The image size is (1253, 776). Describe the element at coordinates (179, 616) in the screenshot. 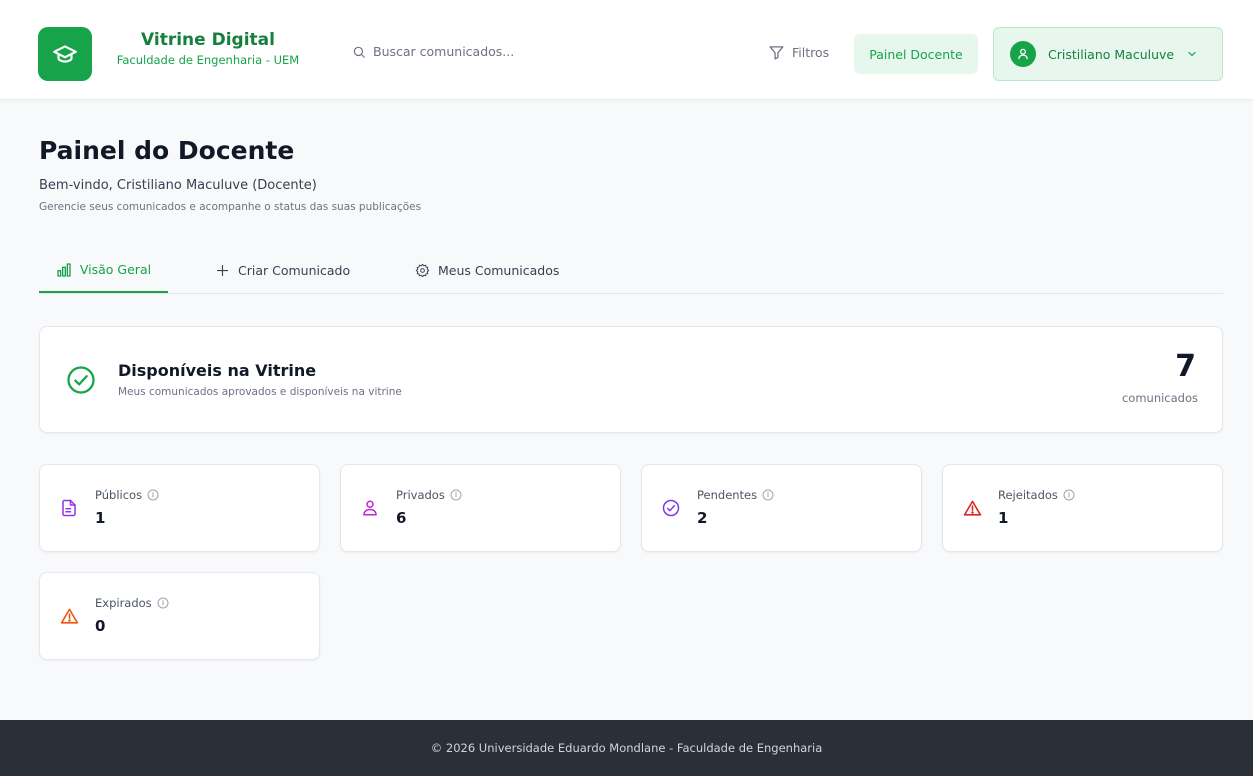

I see `stat-card-expirados: Expirados 0` at that location.